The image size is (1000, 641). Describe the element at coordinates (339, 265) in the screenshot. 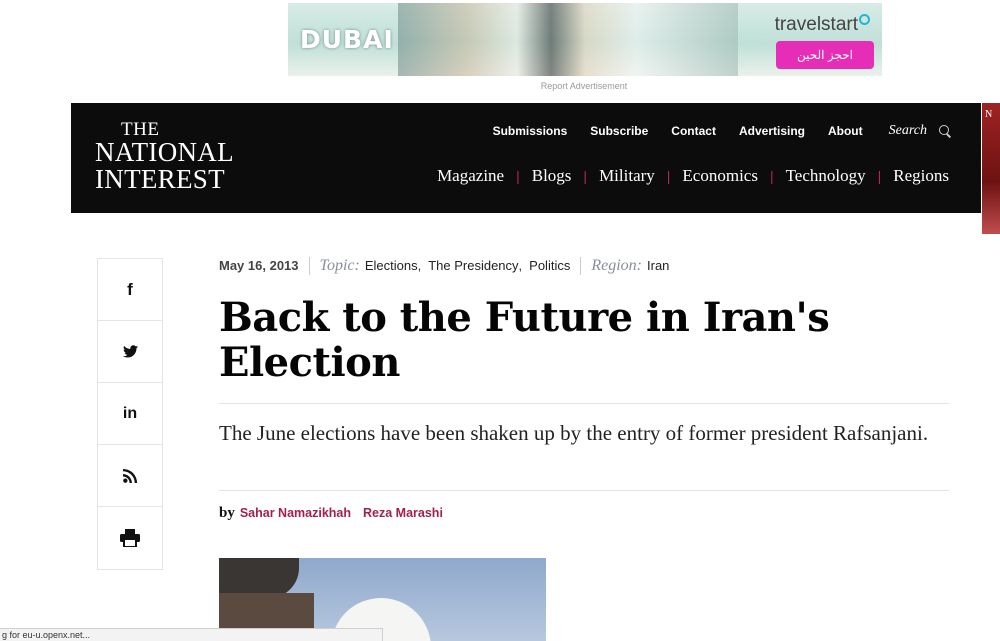

I see `topic-label: Topic:` at that location.